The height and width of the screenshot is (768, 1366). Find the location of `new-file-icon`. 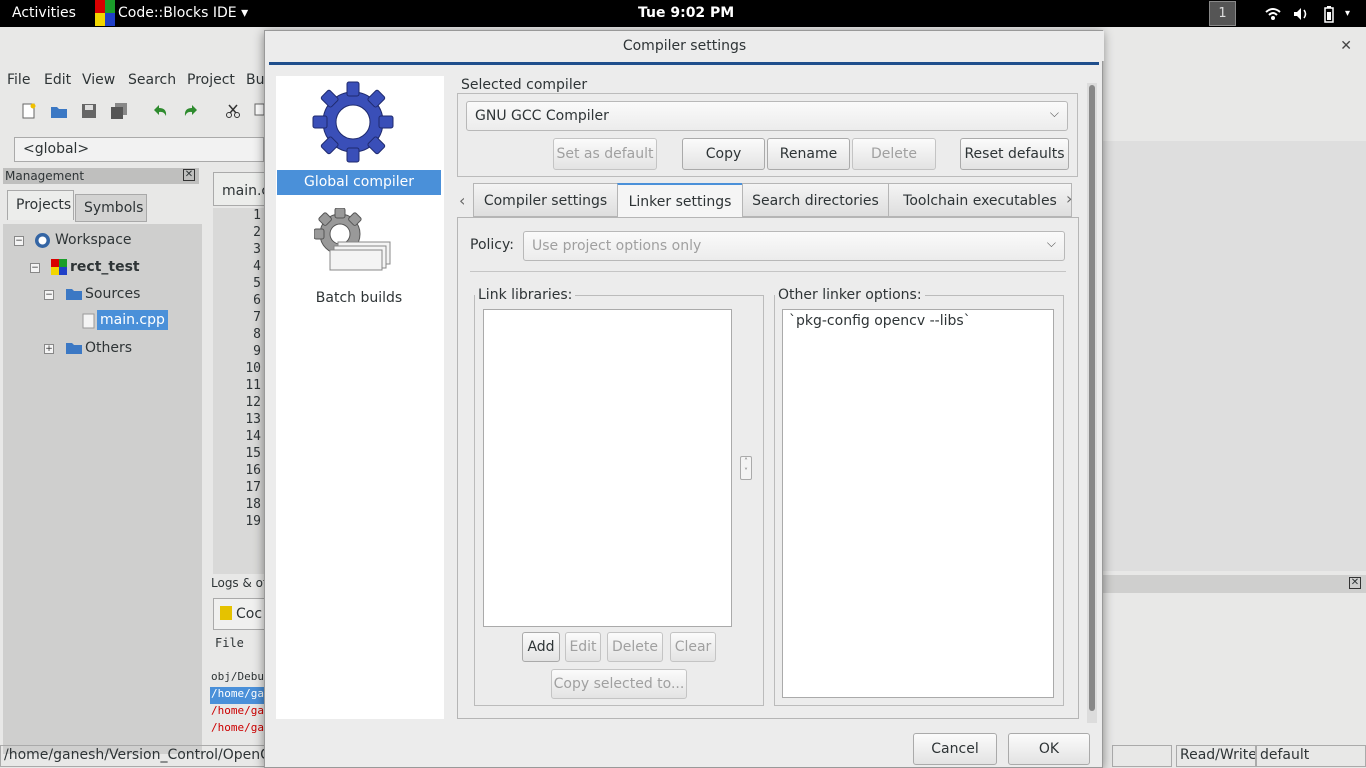

new-file-icon is located at coordinates (29, 111).